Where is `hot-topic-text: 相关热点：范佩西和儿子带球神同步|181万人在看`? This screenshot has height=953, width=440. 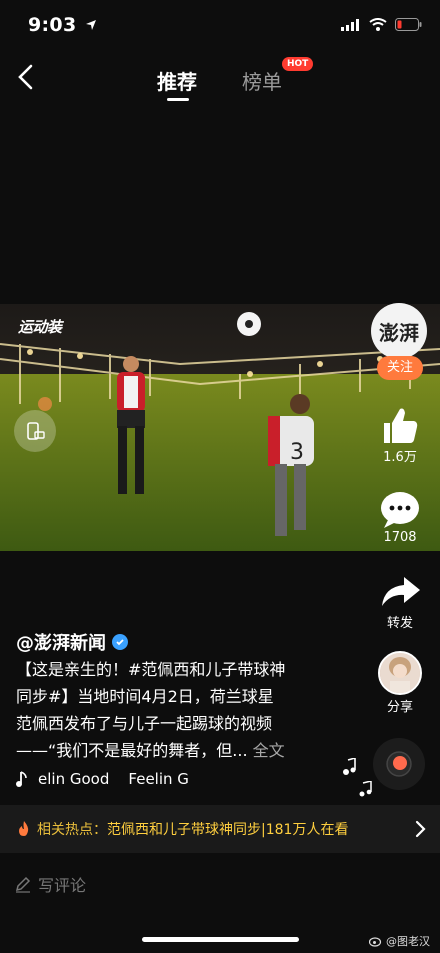 hot-topic-text: 相关热点：范佩西和儿子带球神同步|181万人在看 is located at coordinates (192, 829).